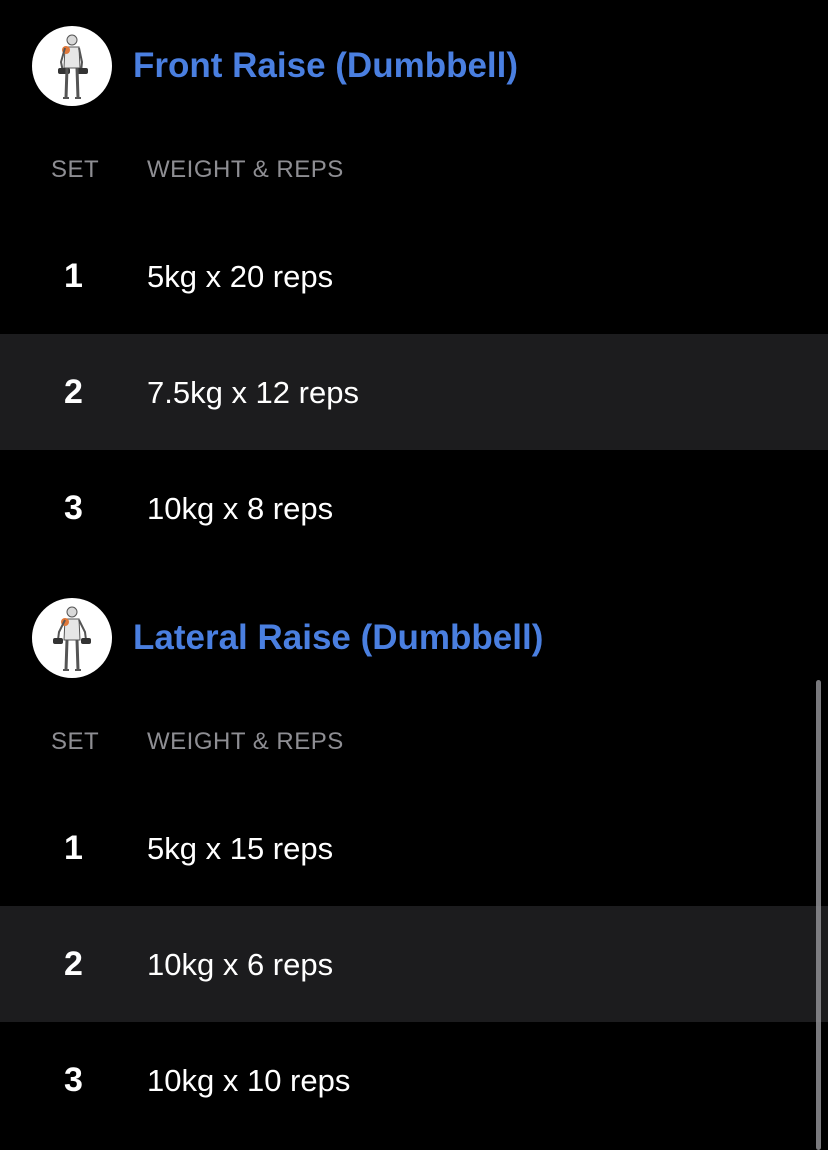 The height and width of the screenshot is (1150, 828). I want to click on lateral-raise-figure-icon, so click(72, 638).